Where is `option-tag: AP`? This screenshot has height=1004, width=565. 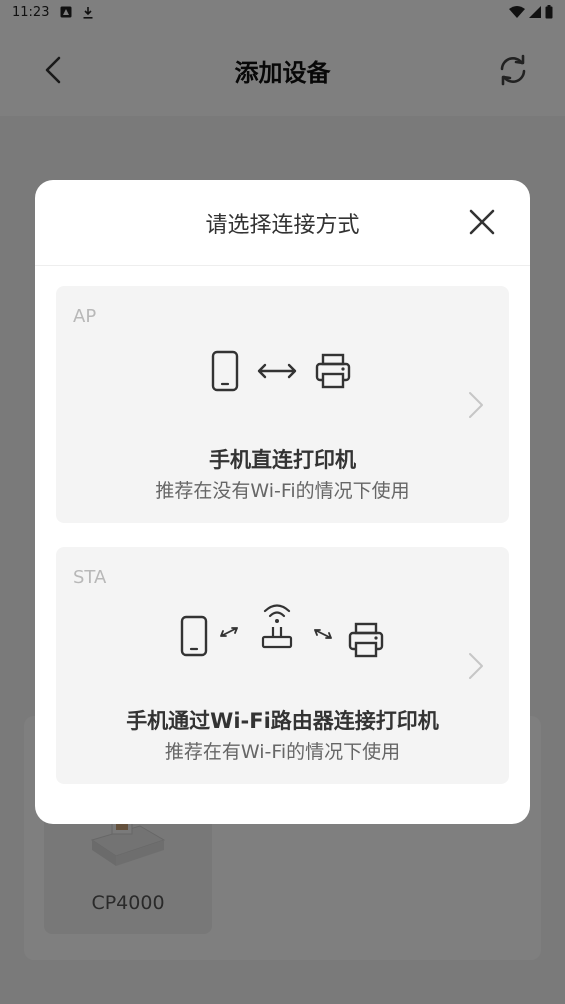 option-tag: AP is located at coordinates (85, 316).